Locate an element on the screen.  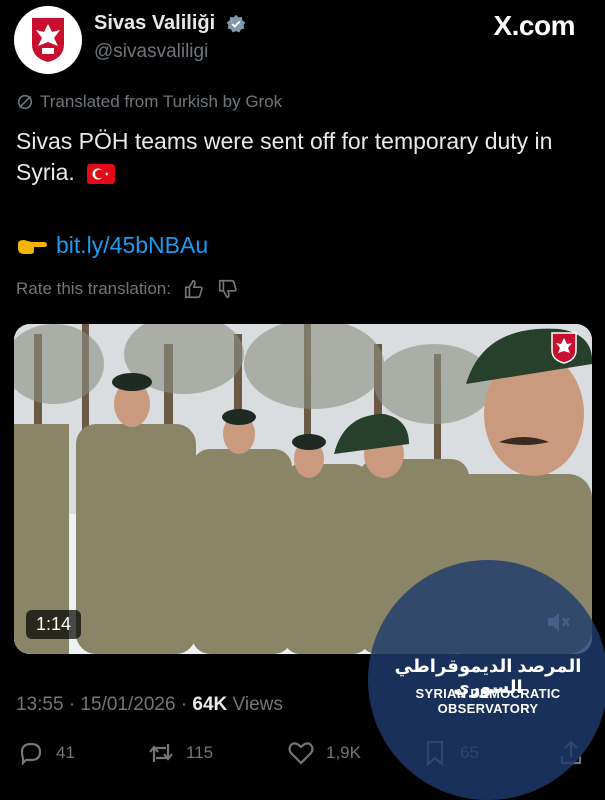
grok-icon is located at coordinates (25, 102).